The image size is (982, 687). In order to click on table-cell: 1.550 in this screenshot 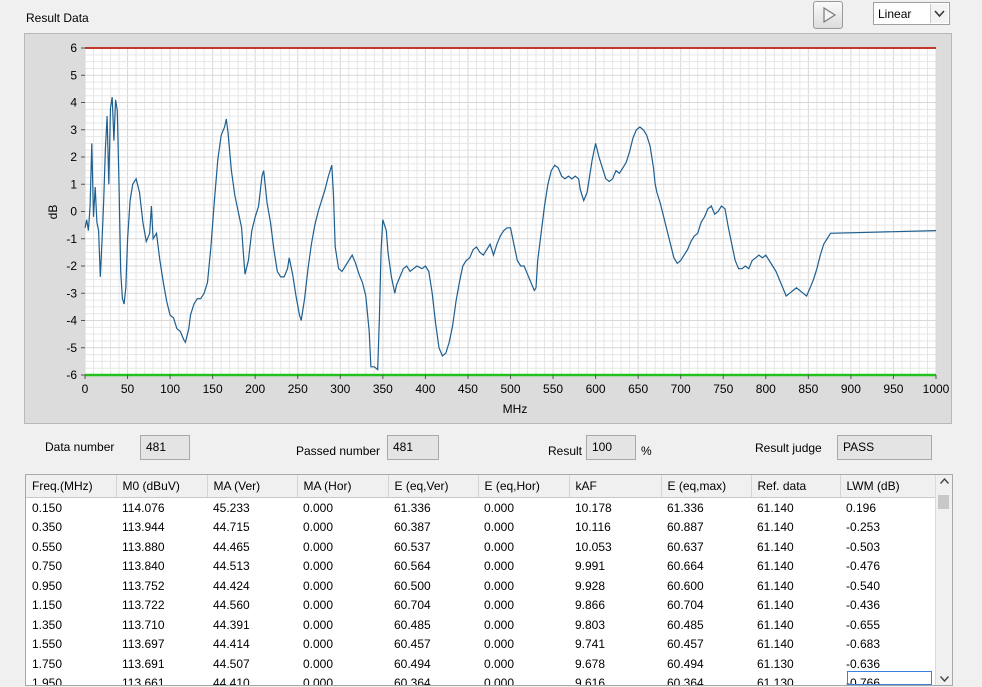, I will do `click(71, 645)`.